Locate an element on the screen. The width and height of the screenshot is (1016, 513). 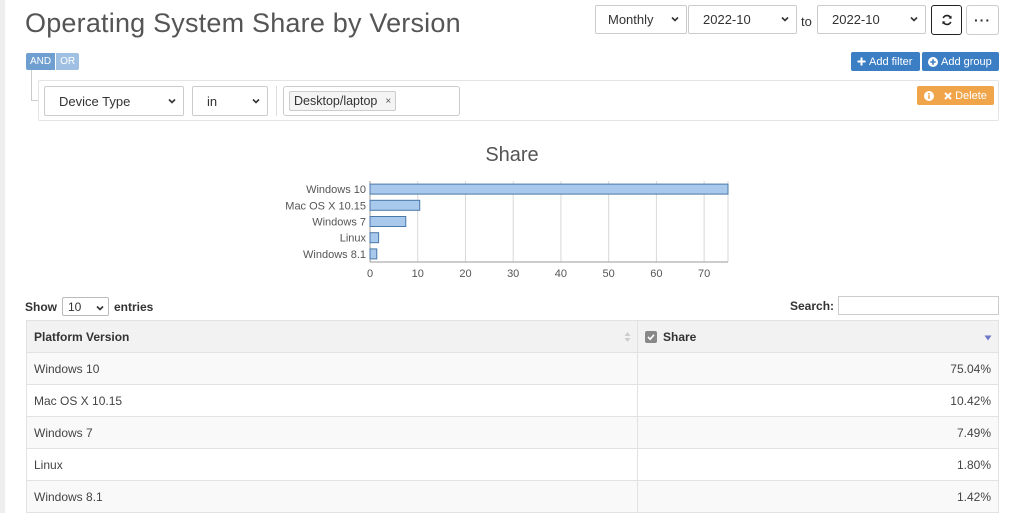
more-icon: ··· is located at coordinates (982, 20).